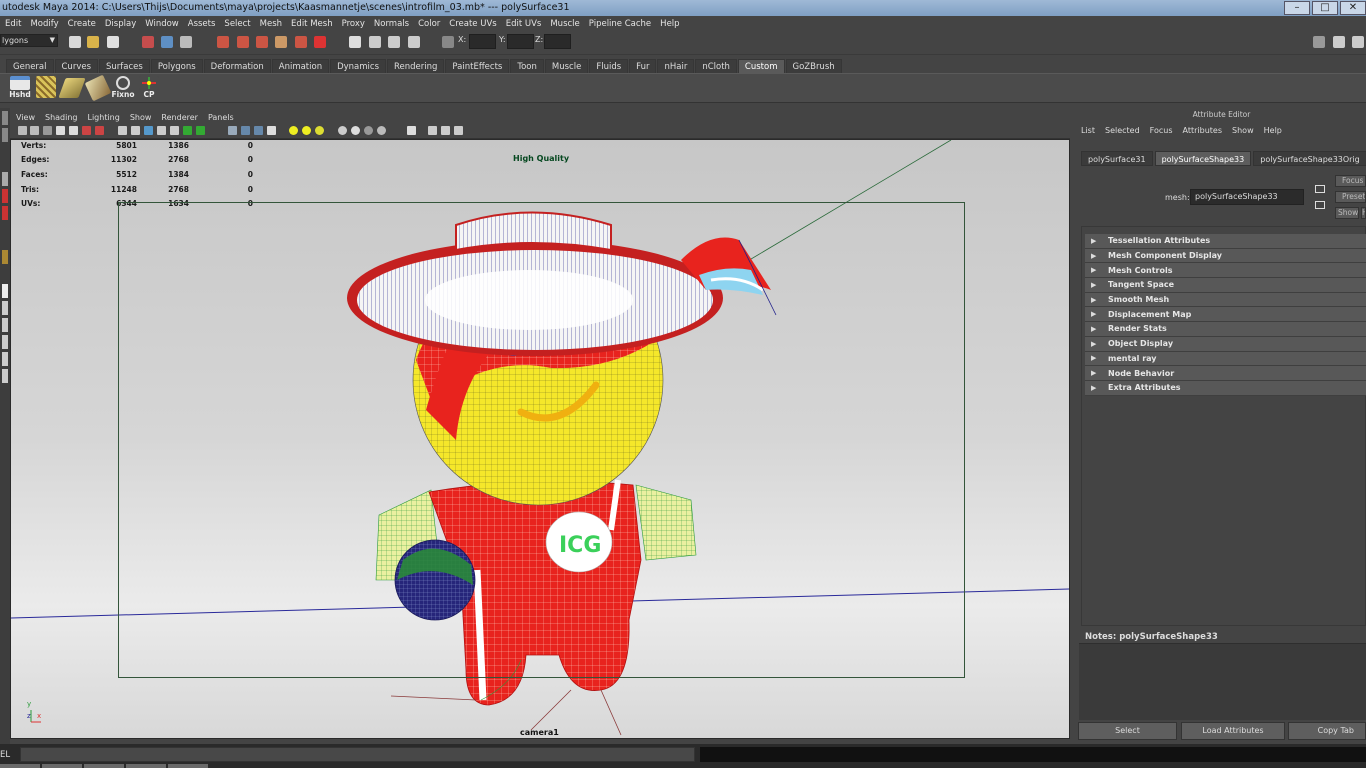 This screenshot has width=1366, height=768. I want to click on snap-curve-icon, so click(243, 42).